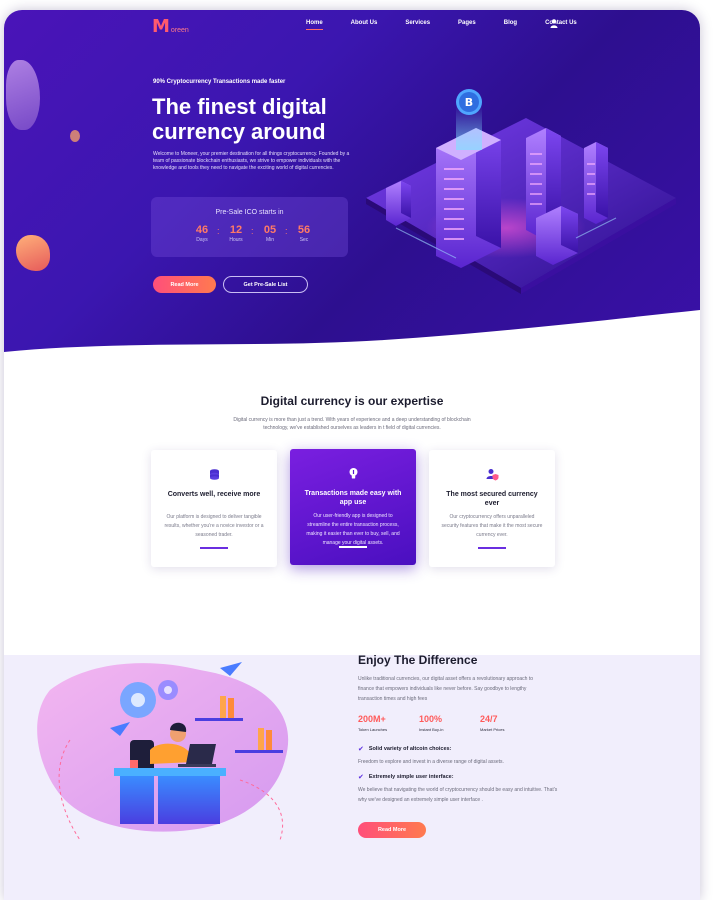  Describe the element at coordinates (417, 23) in the screenshot. I see `nav-item-services: Services` at that location.